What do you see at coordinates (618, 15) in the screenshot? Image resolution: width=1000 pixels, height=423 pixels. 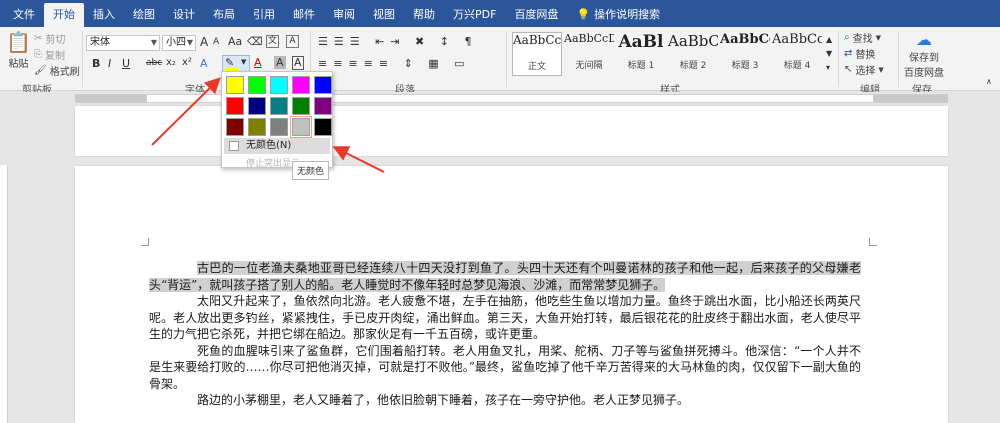 I see `tell-me-search: 💡 操作说明搜索` at bounding box center [618, 15].